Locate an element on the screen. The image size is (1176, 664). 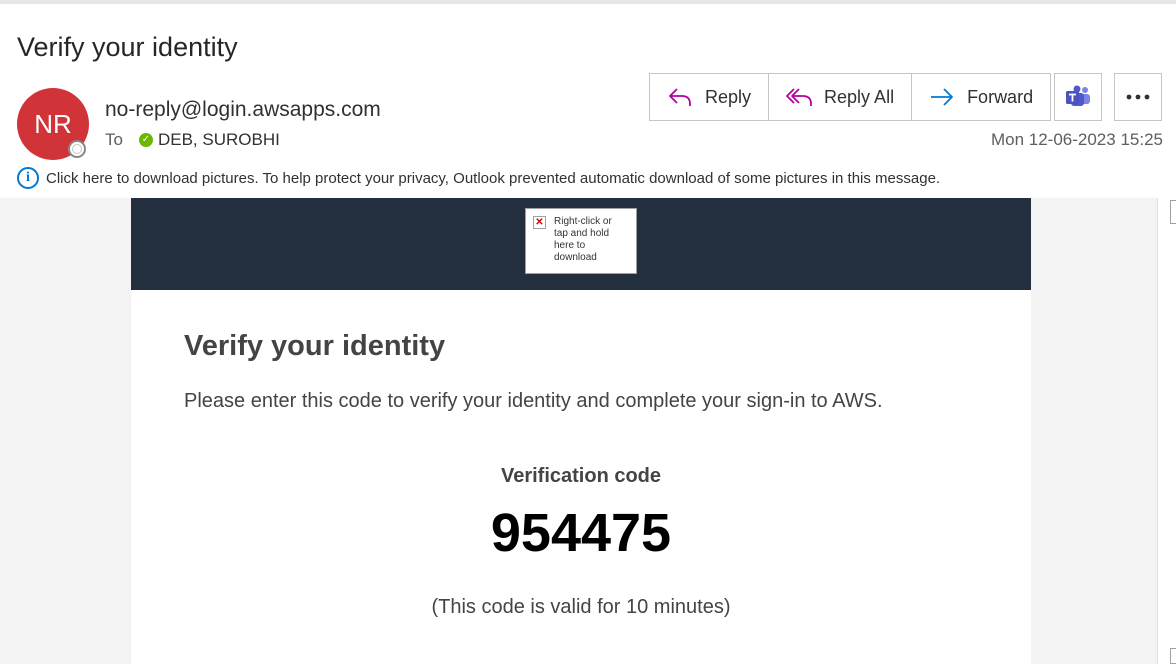
reply-all-button: Reply All is located at coordinates (841, 97).